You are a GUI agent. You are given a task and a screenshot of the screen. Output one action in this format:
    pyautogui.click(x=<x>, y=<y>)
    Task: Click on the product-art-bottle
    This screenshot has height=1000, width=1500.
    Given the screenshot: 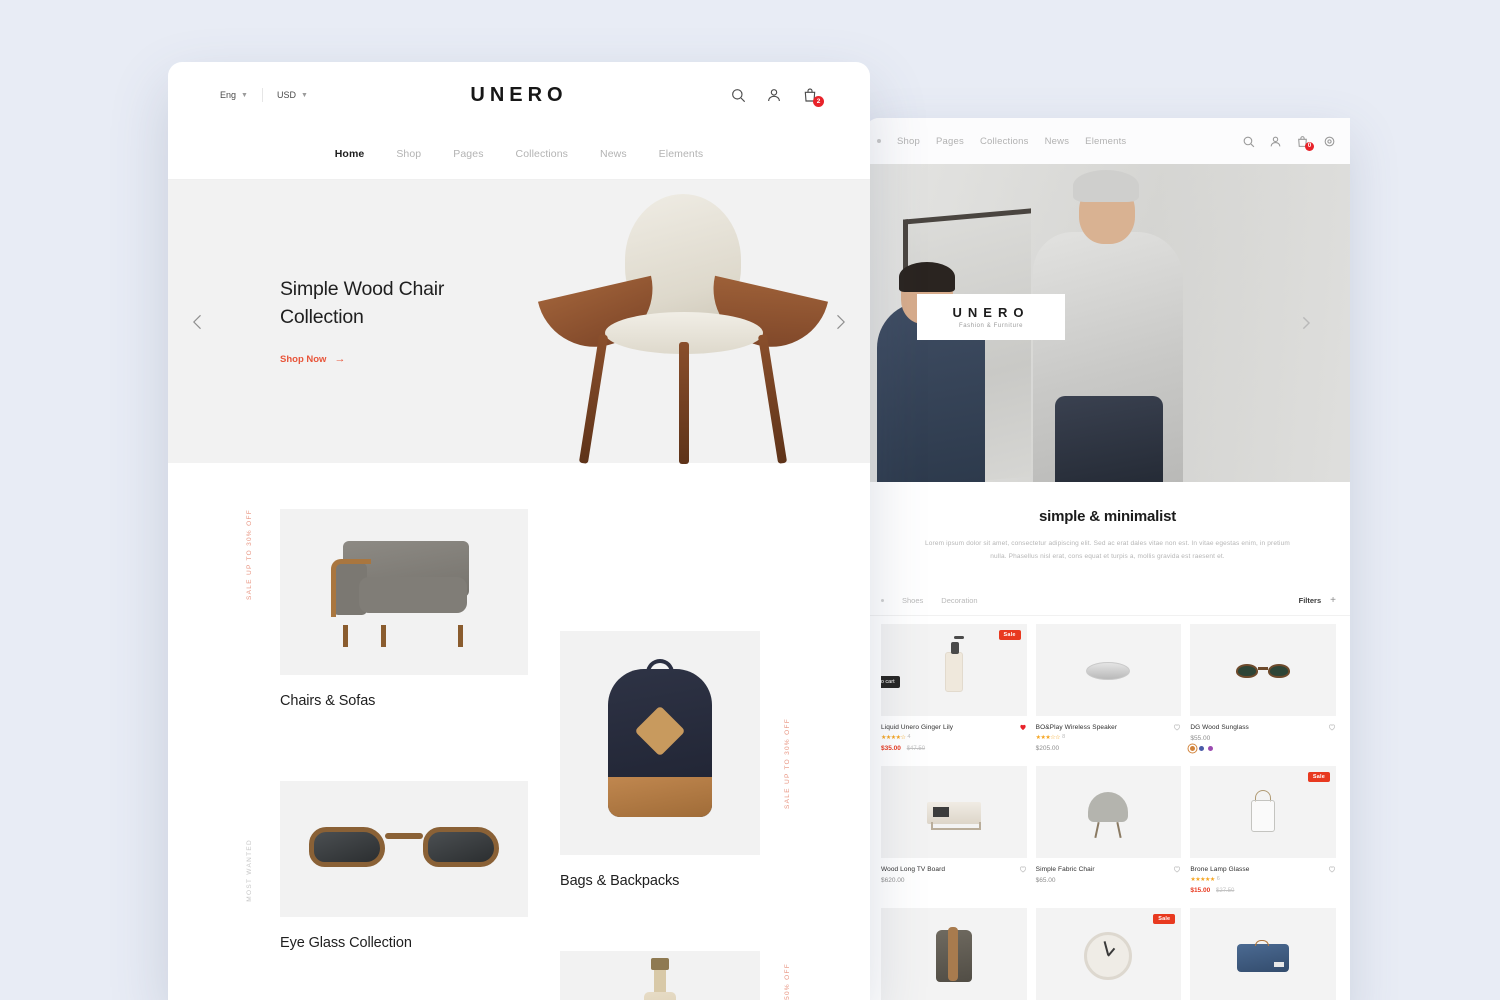 What is the action you would take?
    pyautogui.click(x=954, y=668)
    